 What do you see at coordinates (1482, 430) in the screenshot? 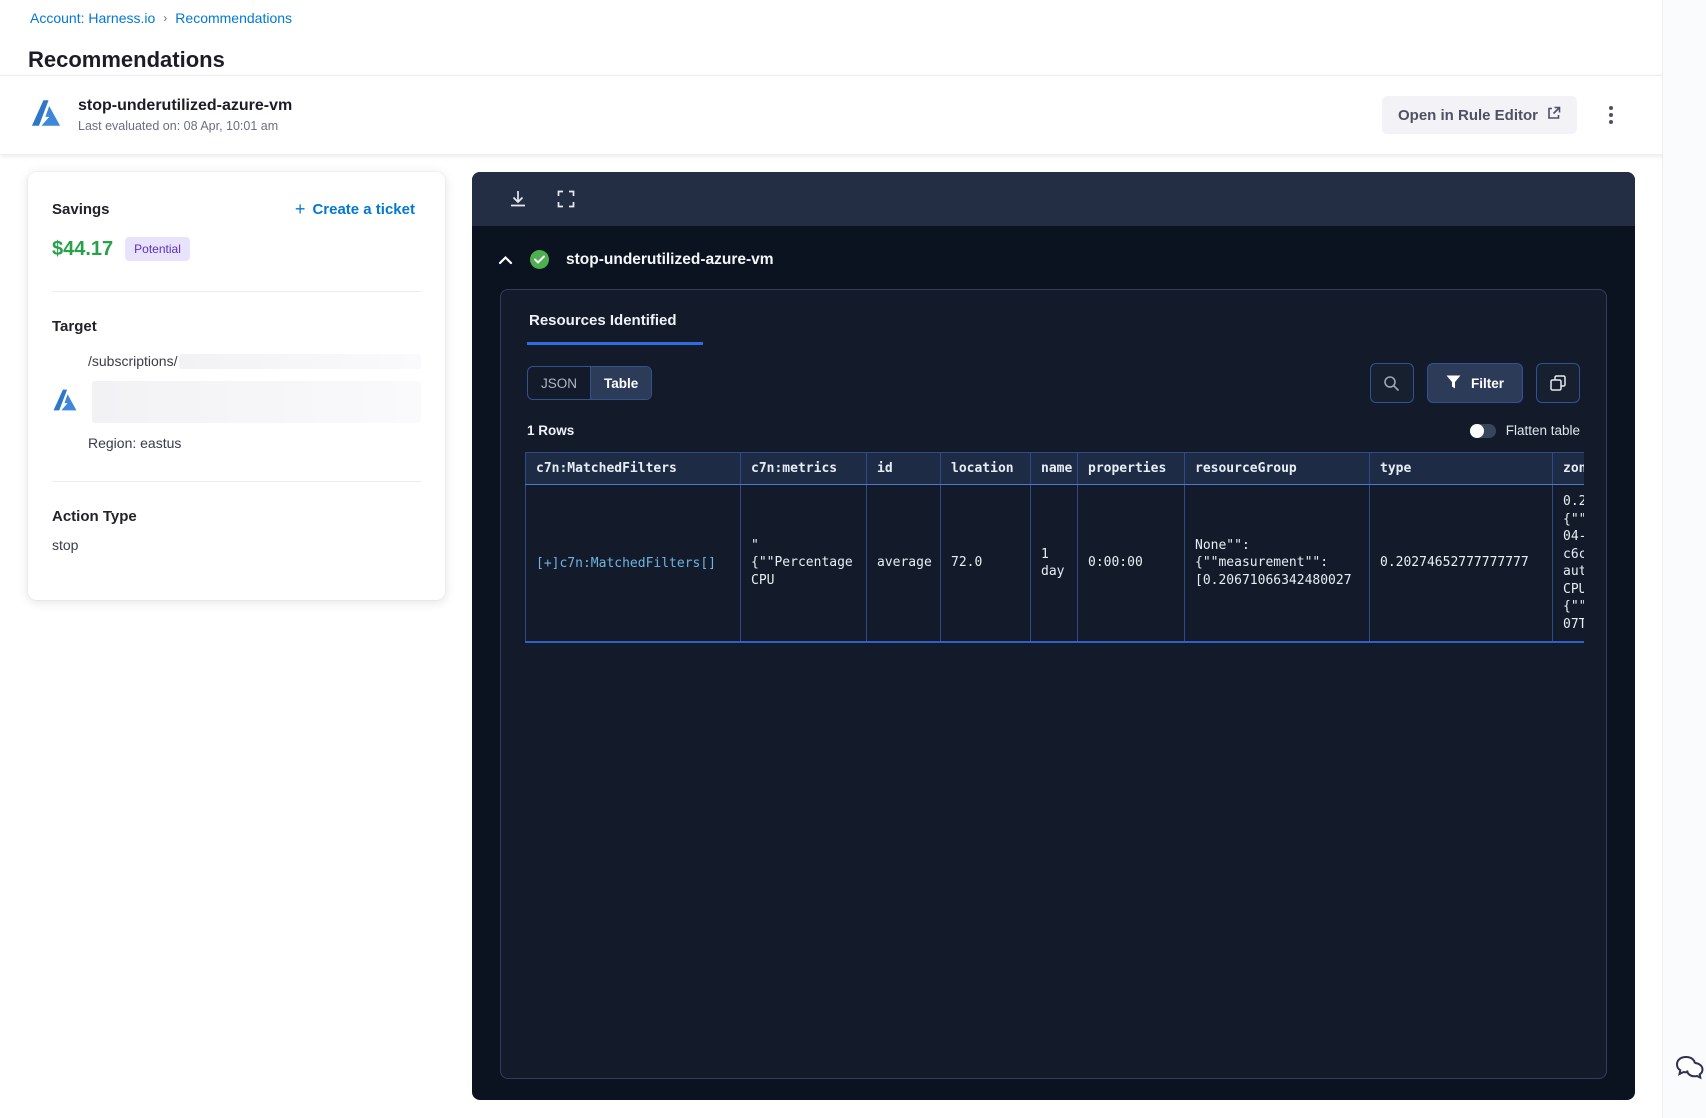
I see `toggle-icon` at bounding box center [1482, 430].